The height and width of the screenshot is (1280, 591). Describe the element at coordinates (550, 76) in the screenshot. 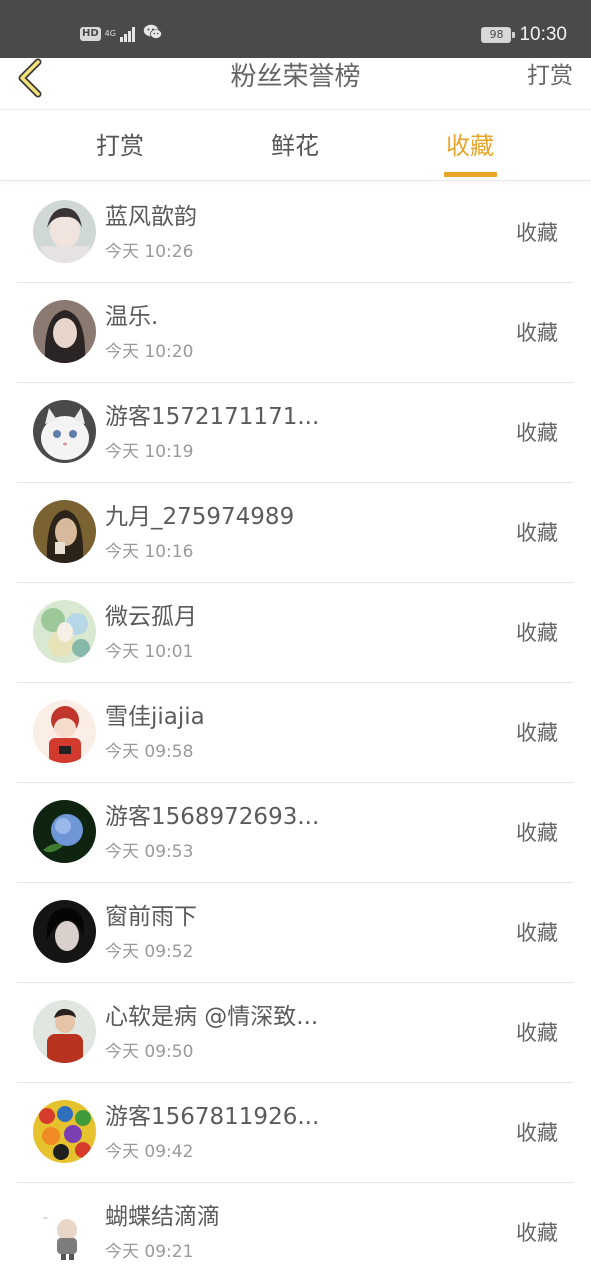

I see `reward-button: 打赏` at that location.